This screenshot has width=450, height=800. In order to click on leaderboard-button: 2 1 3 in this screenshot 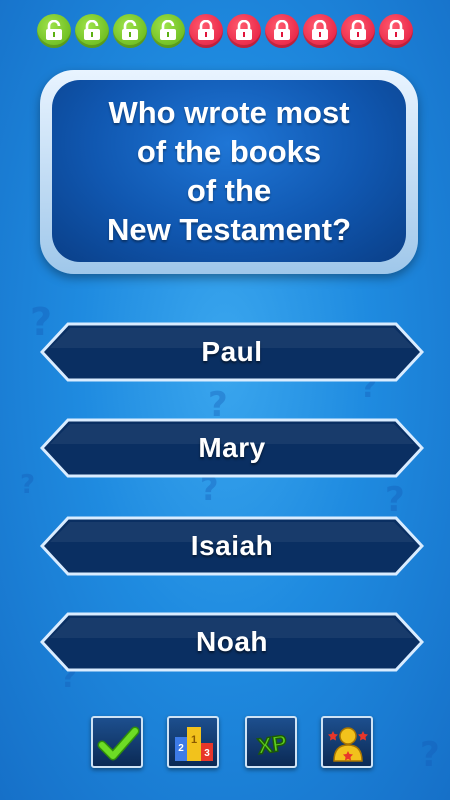, I will do `click(193, 742)`.